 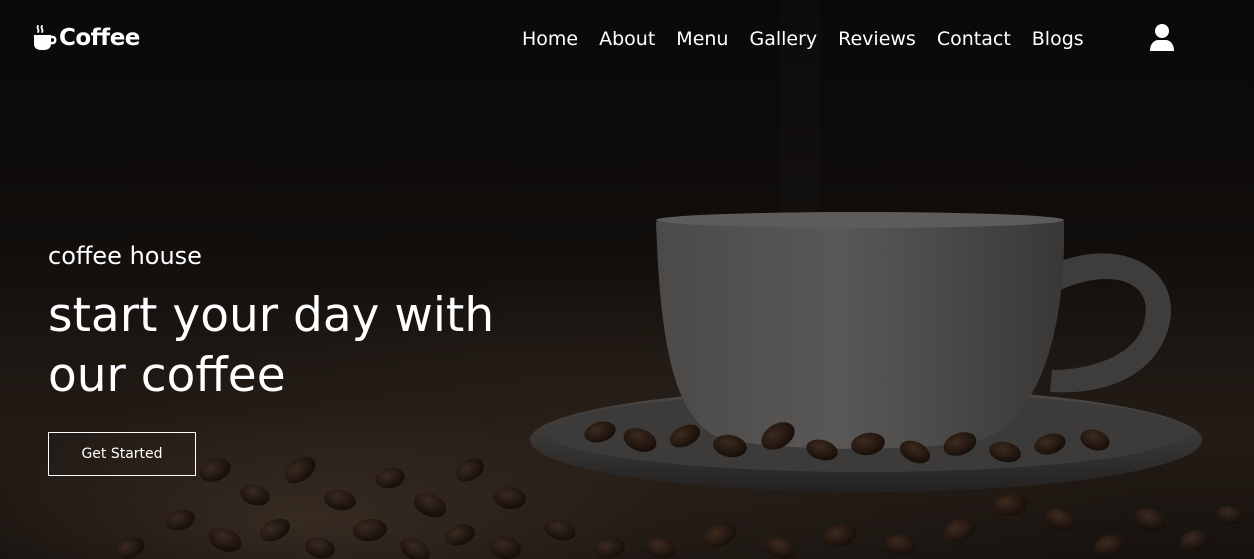 I want to click on nav-link-about: About, so click(x=627, y=39).